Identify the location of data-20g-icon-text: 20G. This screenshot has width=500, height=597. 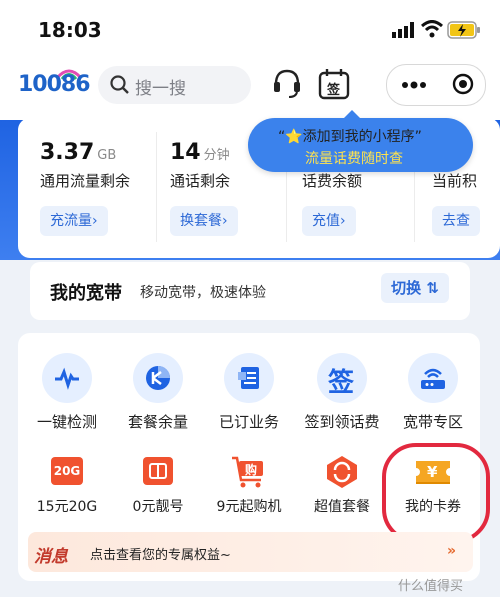
(67, 471).